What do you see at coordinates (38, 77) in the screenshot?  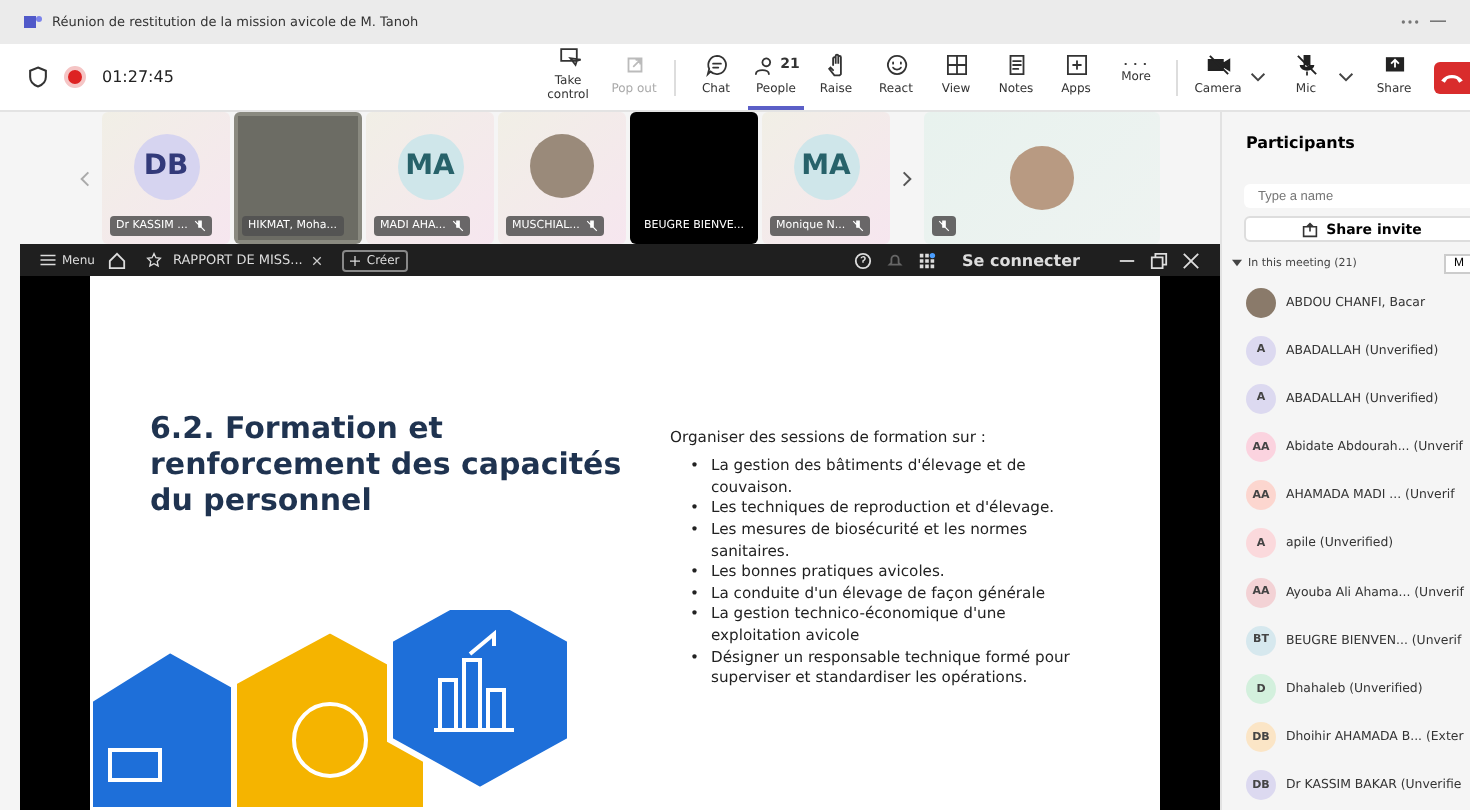 I see `shield-icon` at bounding box center [38, 77].